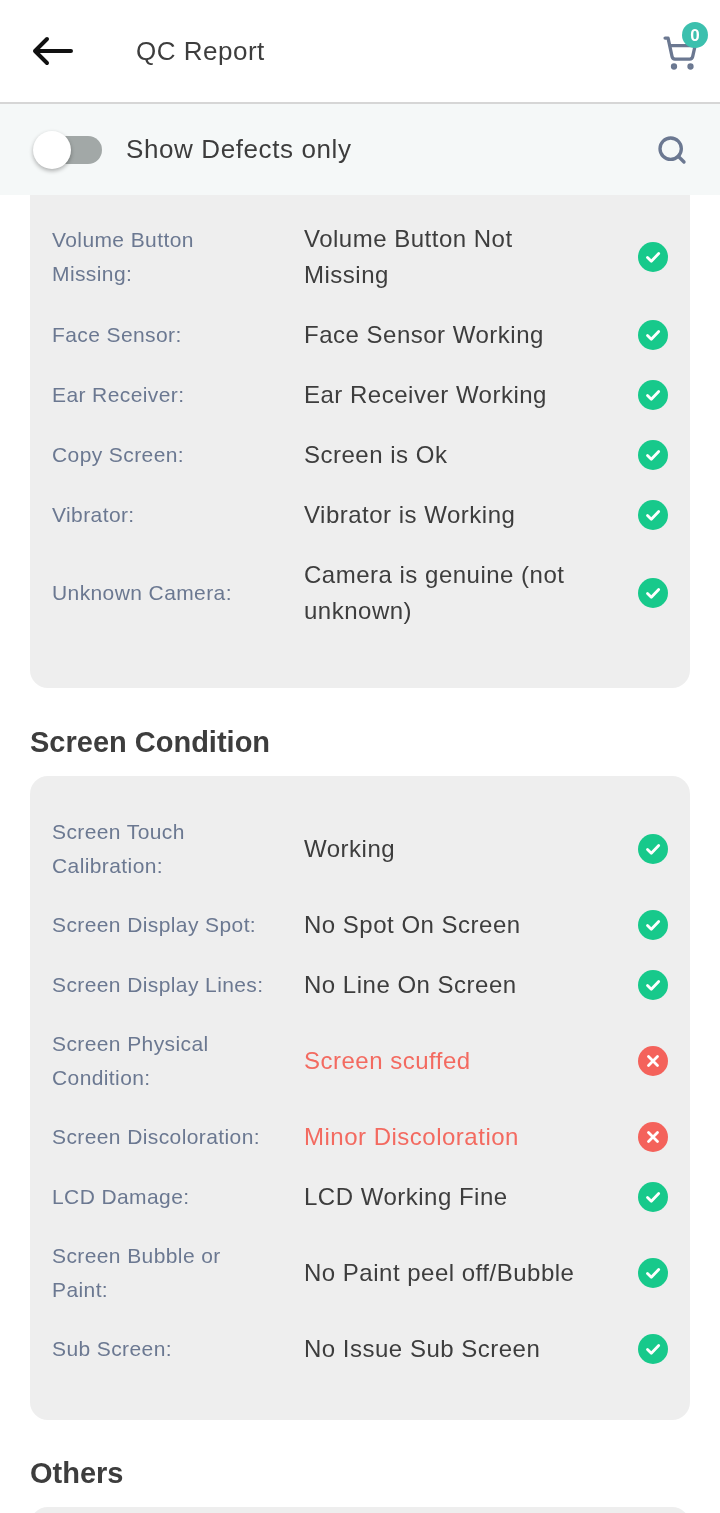 This screenshot has height=1513, width=720. Describe the element at coordinates (123, 257) in the screenshot. I see `row-label: Volume Button Missing:` at that location.